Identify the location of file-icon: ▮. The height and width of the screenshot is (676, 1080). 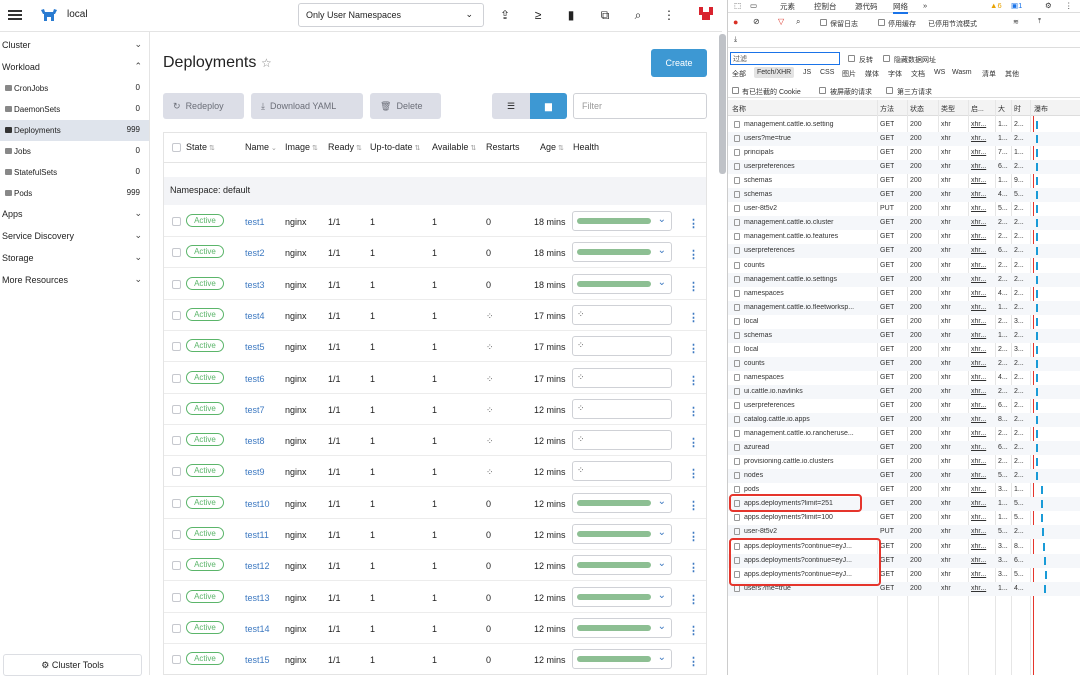
(571, 15).